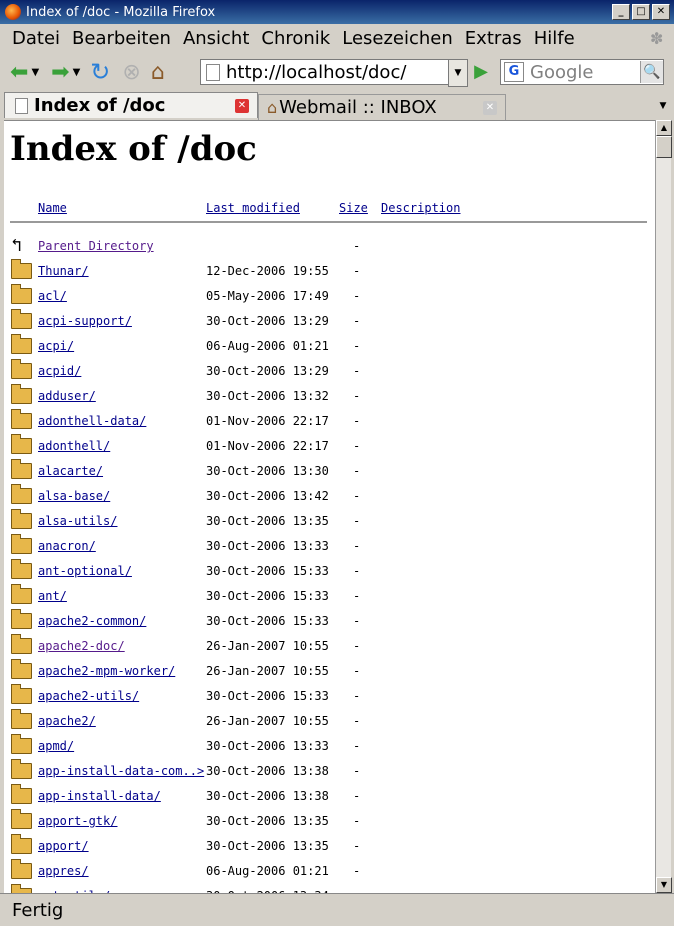 Image resolution: width=674 pixels, height=926 pixels. Describe the element at coordinates (397, 38) in the screenshot. I see `menu-lesezeichen: Lesezeichen` at that location.